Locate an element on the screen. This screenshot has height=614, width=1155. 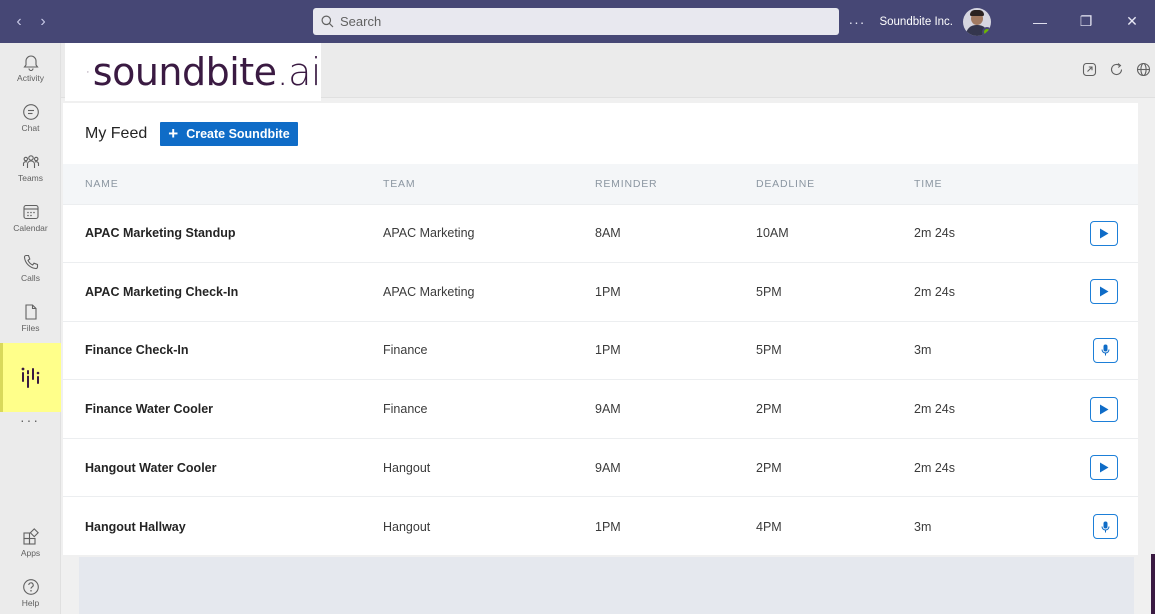
teams-icon is located at coordinates (30, 161).